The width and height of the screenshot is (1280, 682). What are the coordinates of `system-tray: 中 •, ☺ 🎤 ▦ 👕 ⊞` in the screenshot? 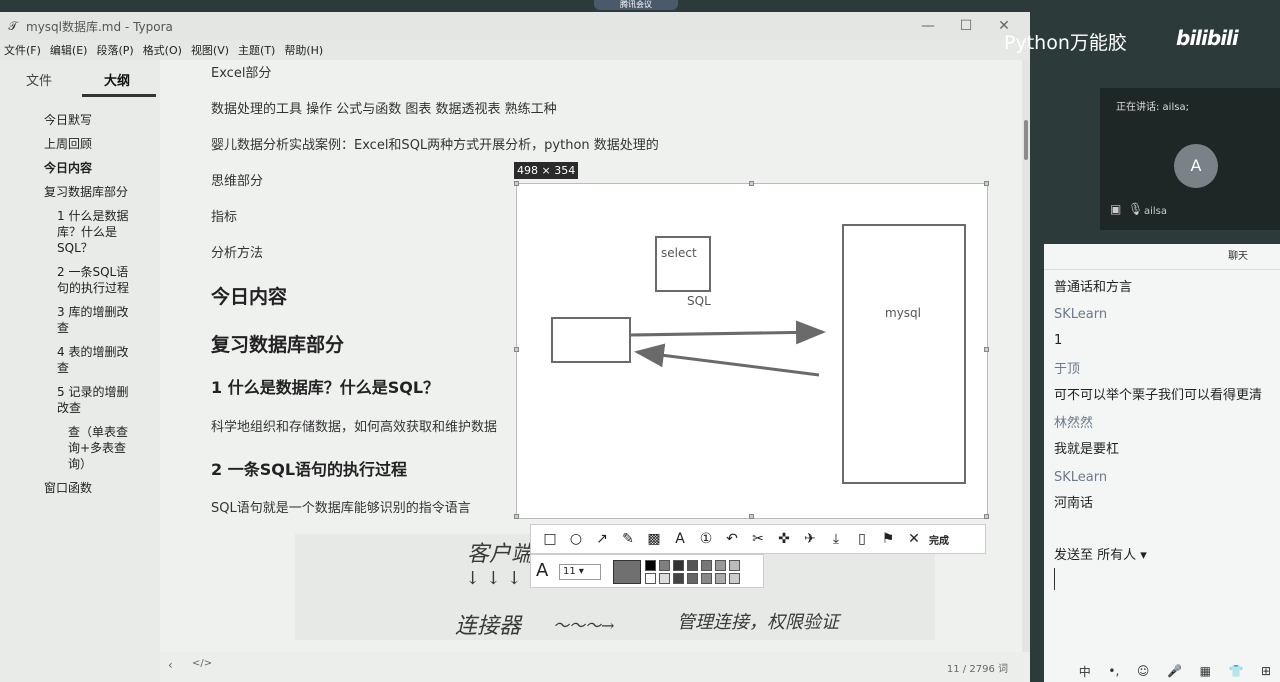 It's located at (1175, 671).